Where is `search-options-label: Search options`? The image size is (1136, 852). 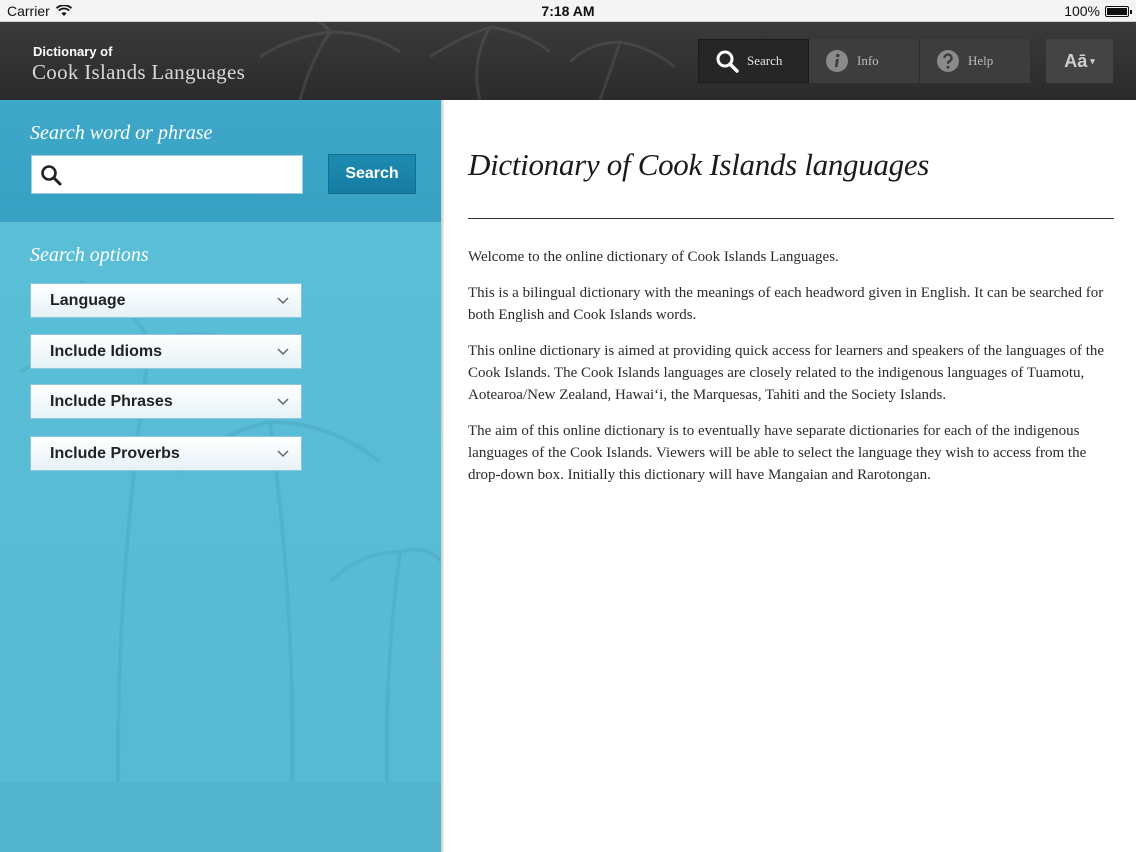
search-options-label: Search options is located at coordinates (89, 255).